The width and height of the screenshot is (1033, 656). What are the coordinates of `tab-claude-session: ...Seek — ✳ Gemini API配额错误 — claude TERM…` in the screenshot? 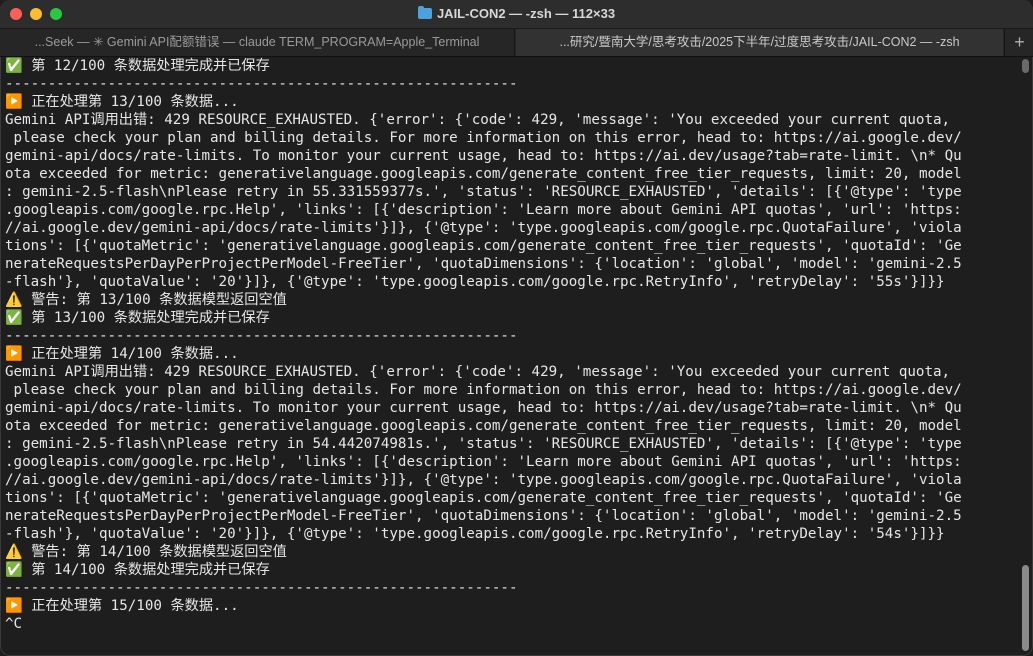 It's located at (257, 42).